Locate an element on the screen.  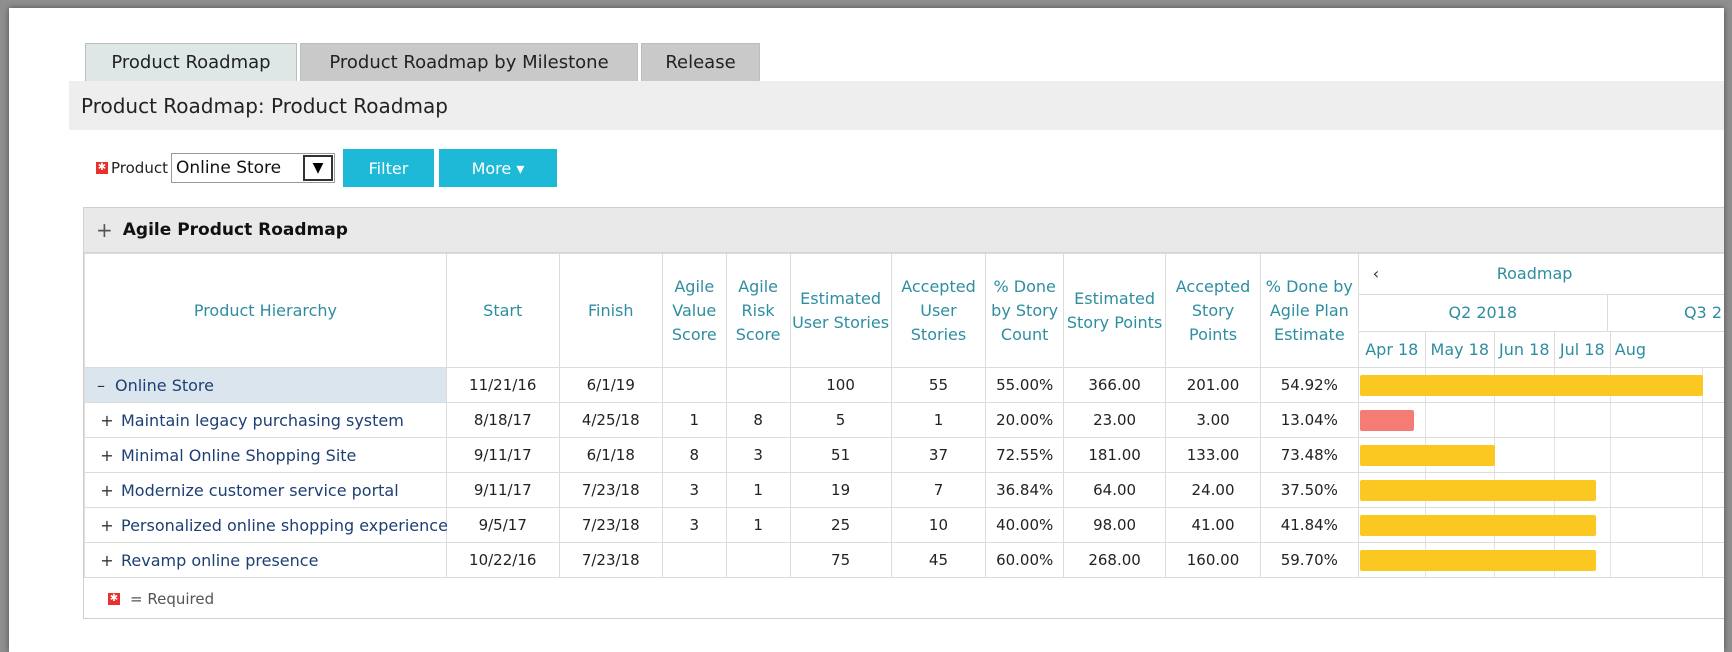
required-icon: ✱ is located at coordinates (102, 168).